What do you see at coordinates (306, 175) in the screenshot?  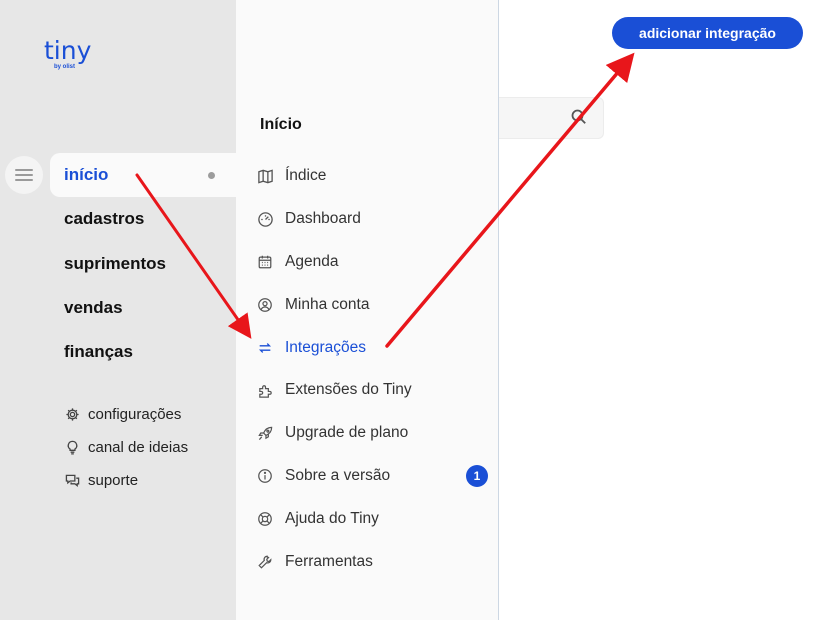 I see `submenu-item-label: Índice` at bounding box center [306, 175].